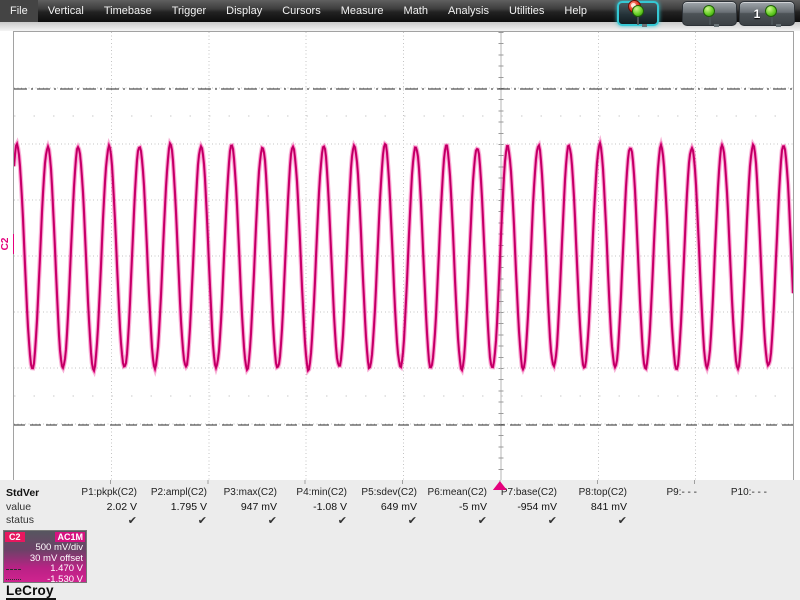 This screenshot has height=600, width=800. I want to click on menu-item-timebase: Timebase, so click(128, 11).